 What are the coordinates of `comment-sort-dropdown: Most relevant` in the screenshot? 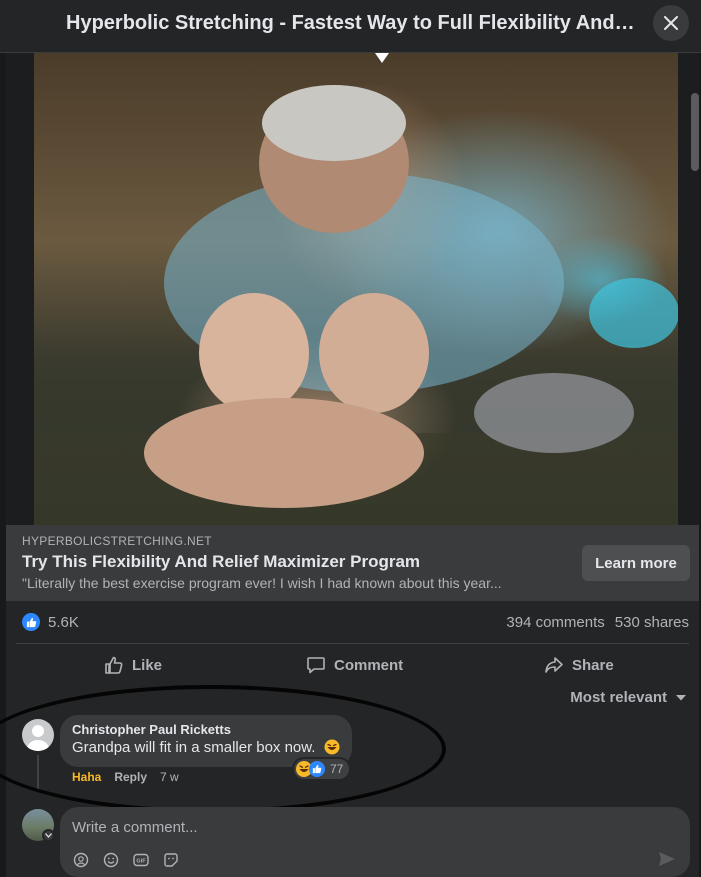 It's located at (628, 697).